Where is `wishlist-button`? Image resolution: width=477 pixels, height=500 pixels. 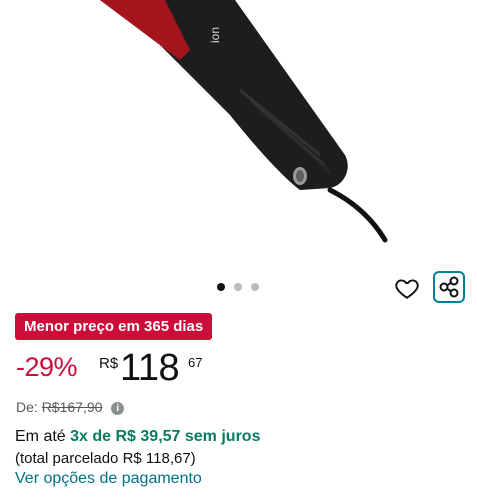
wishlist-button is located at coordinates (407, 288).